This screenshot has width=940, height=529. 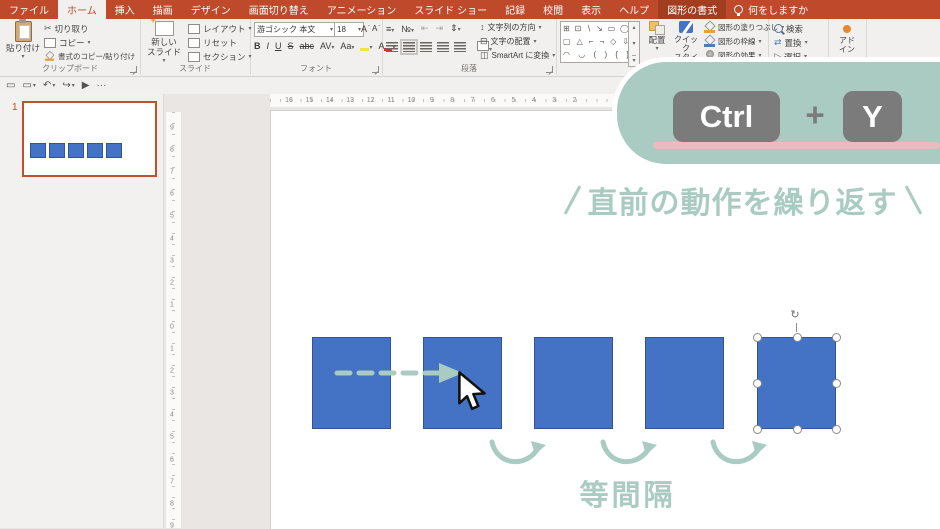 What do you see at coordinates (596, 42) in the screenshot?
I see `shapes-gallery: ⊞⊡∖↘▭◯▢△⌐¬◇⇩◠◡(){}` at bounding box center [596, 42].